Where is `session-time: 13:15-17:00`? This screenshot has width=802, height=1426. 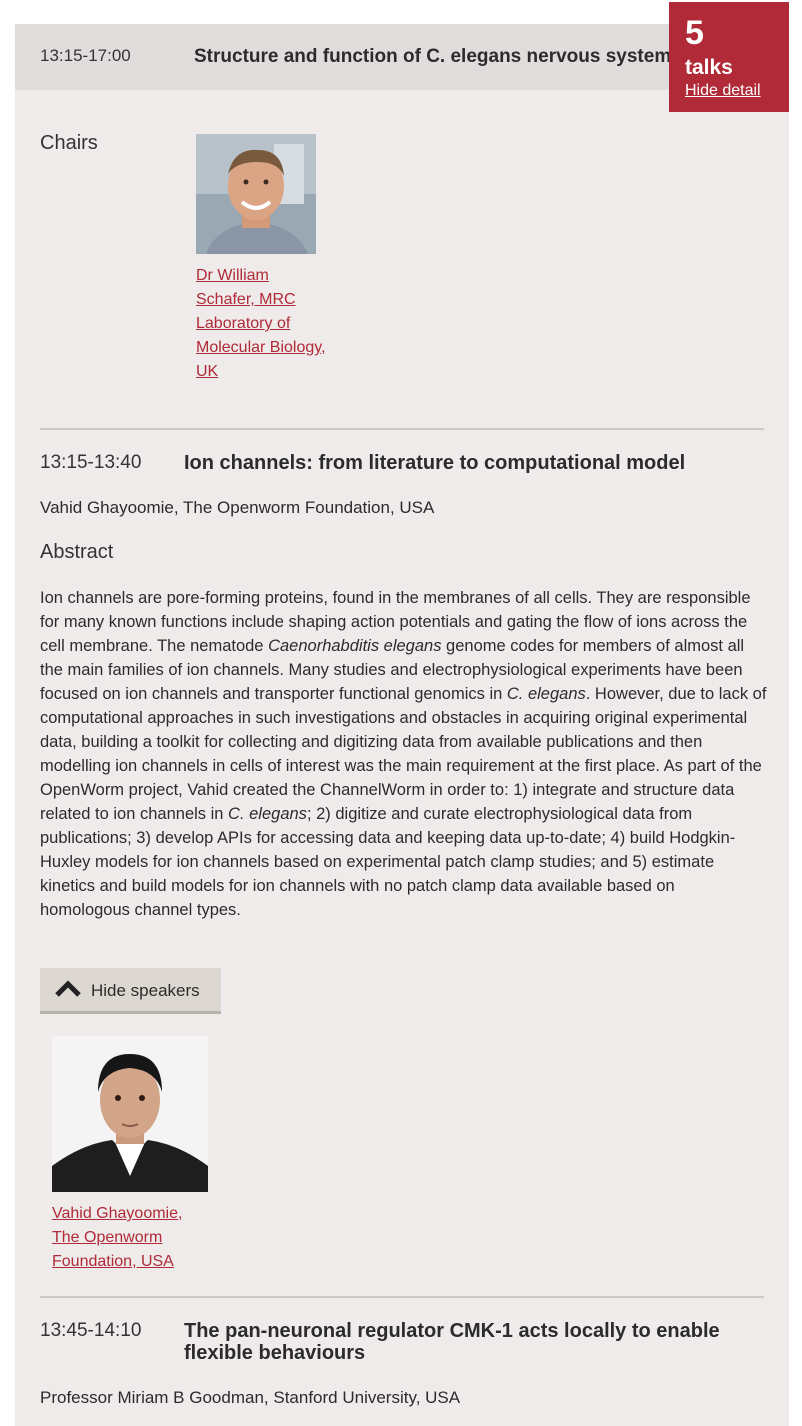
session-time: 13:15-17:00 is located at coordinates (85, 55).